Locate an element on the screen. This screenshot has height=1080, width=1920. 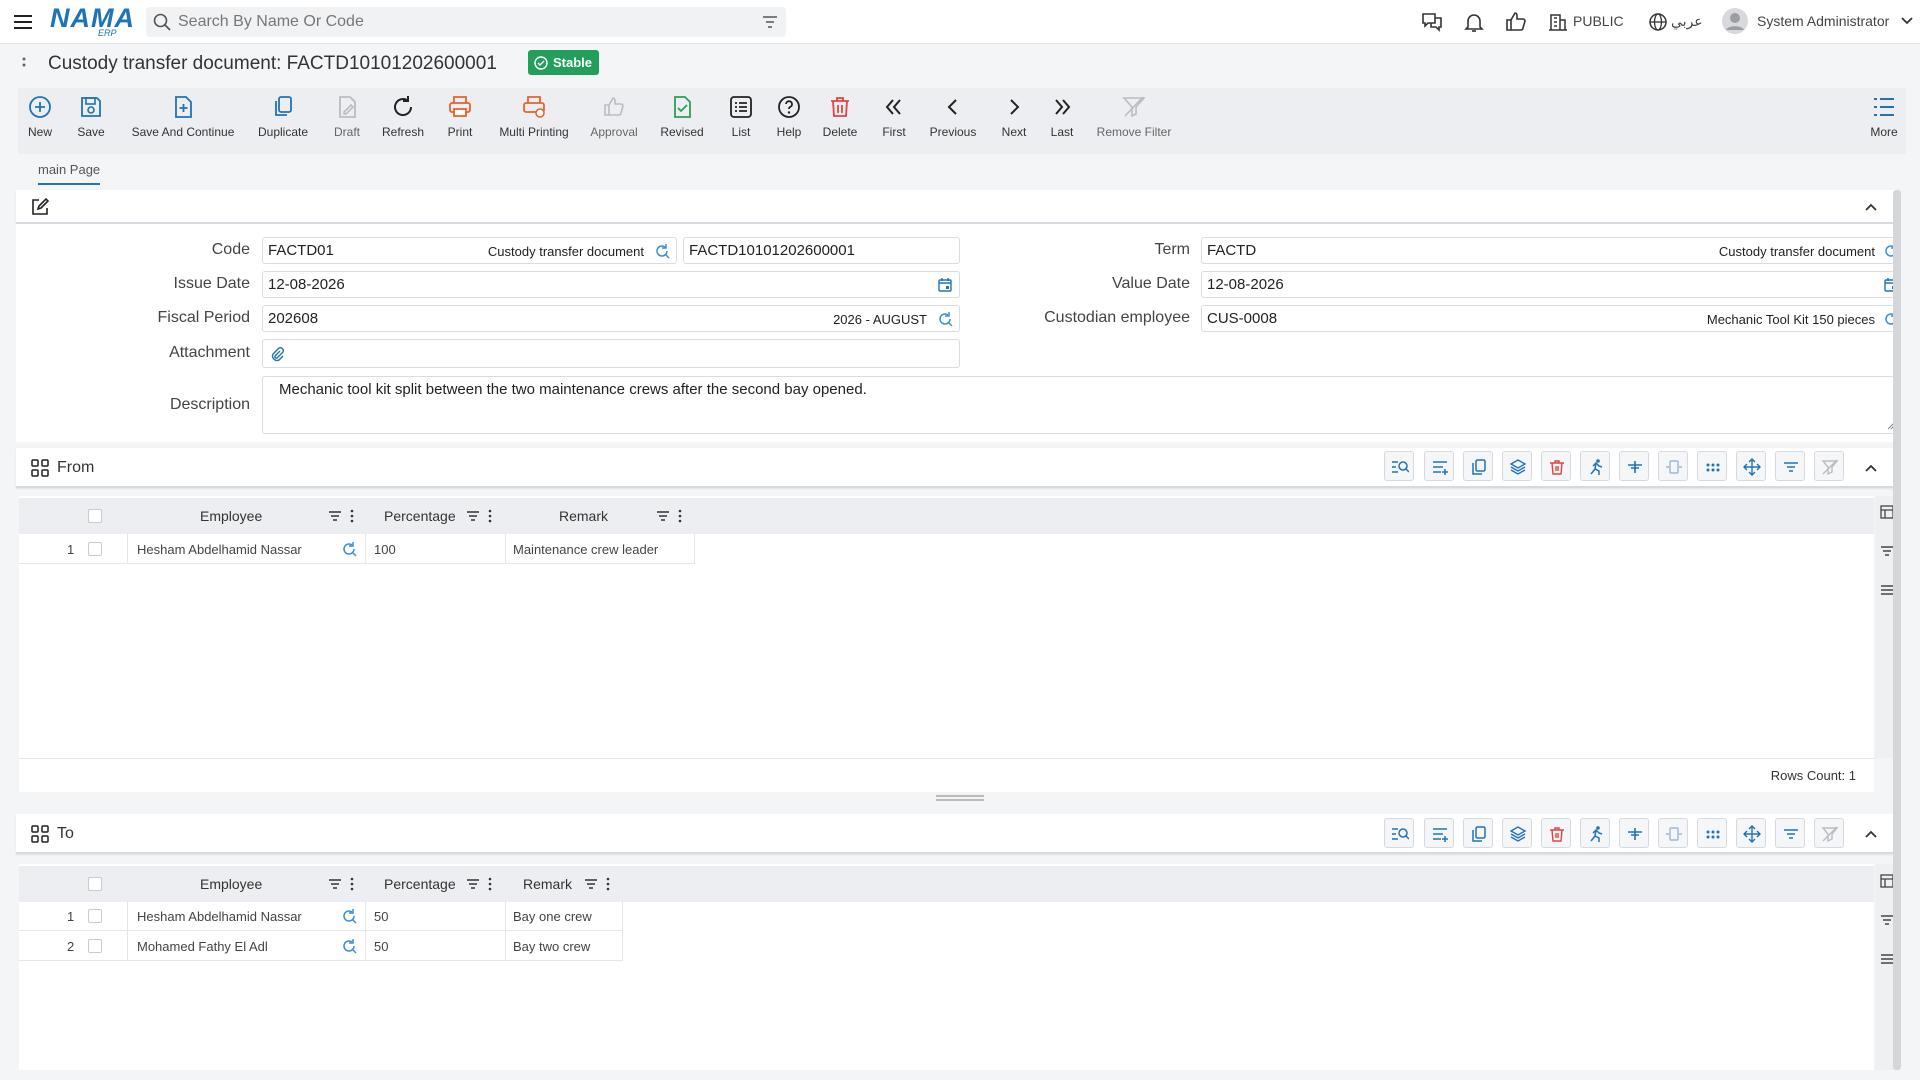
value-date-field: 12-08-2026 is located at coordinates (1550, 284).